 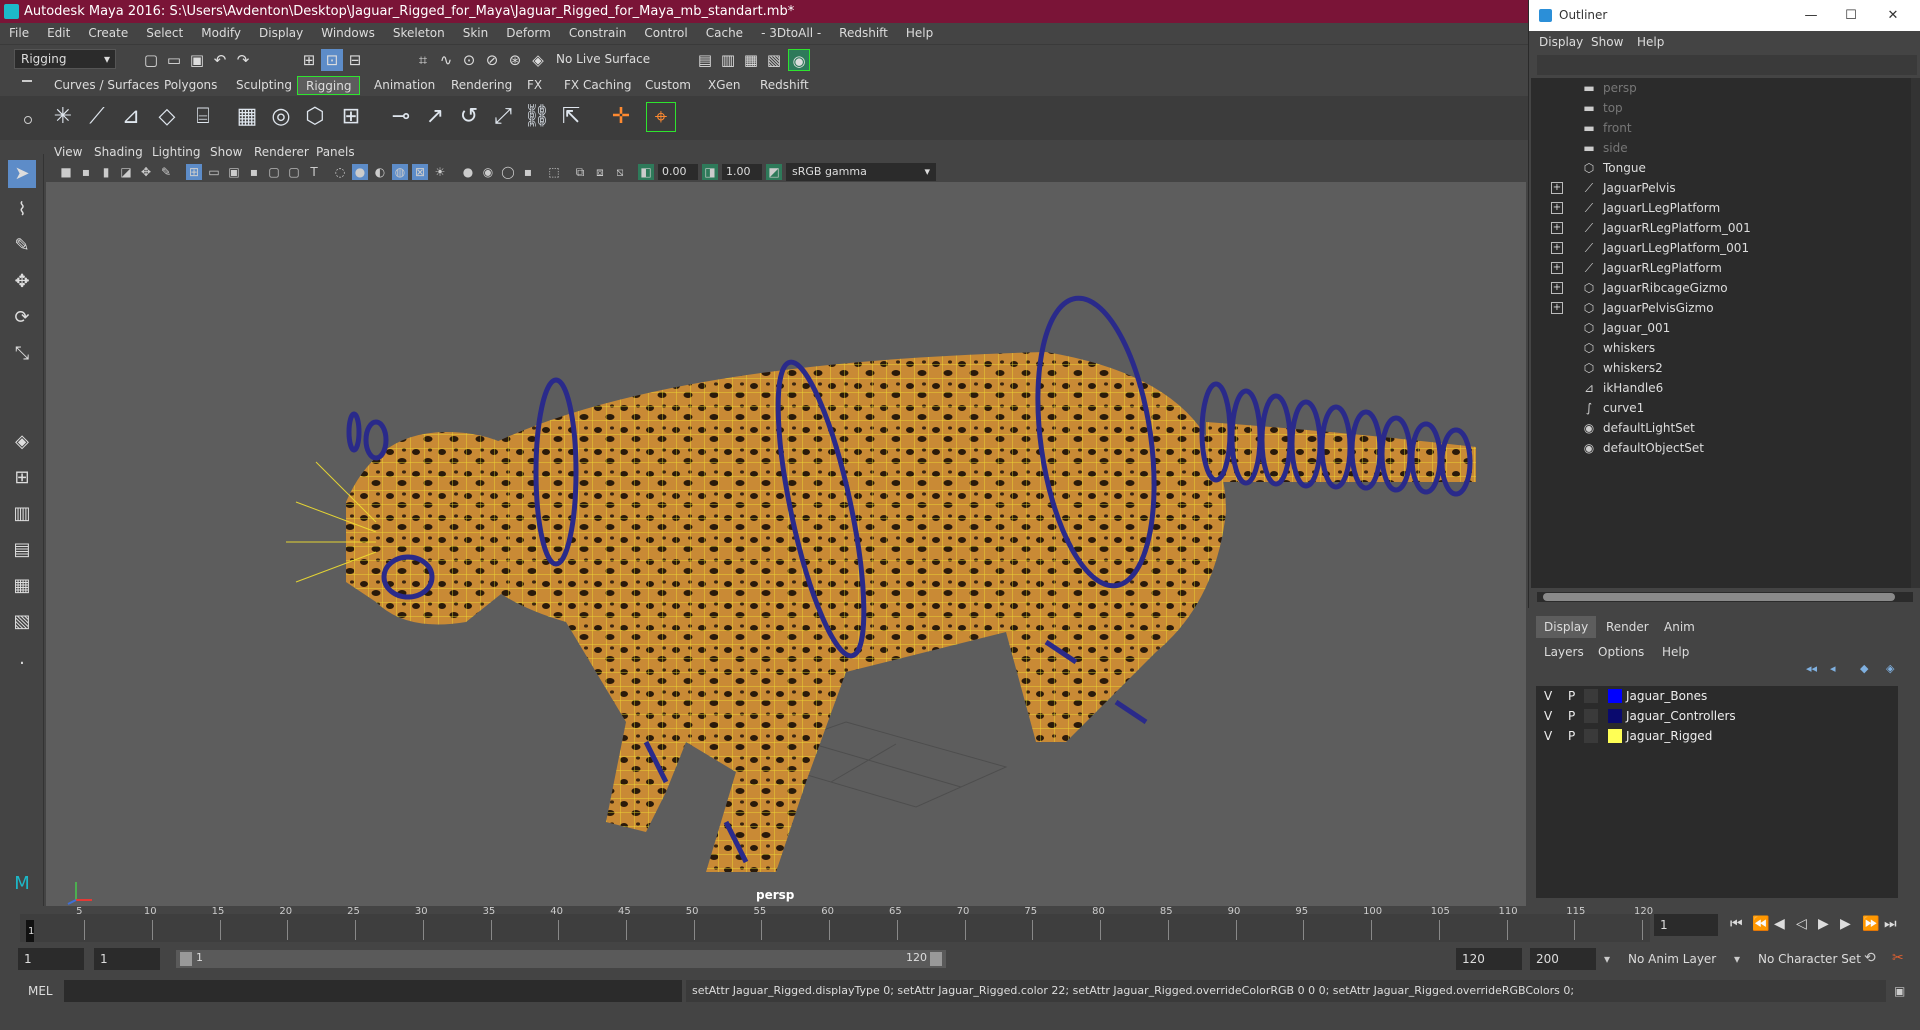 I want to click on render-frame-icon: ▦, so click(x=751, y=60).